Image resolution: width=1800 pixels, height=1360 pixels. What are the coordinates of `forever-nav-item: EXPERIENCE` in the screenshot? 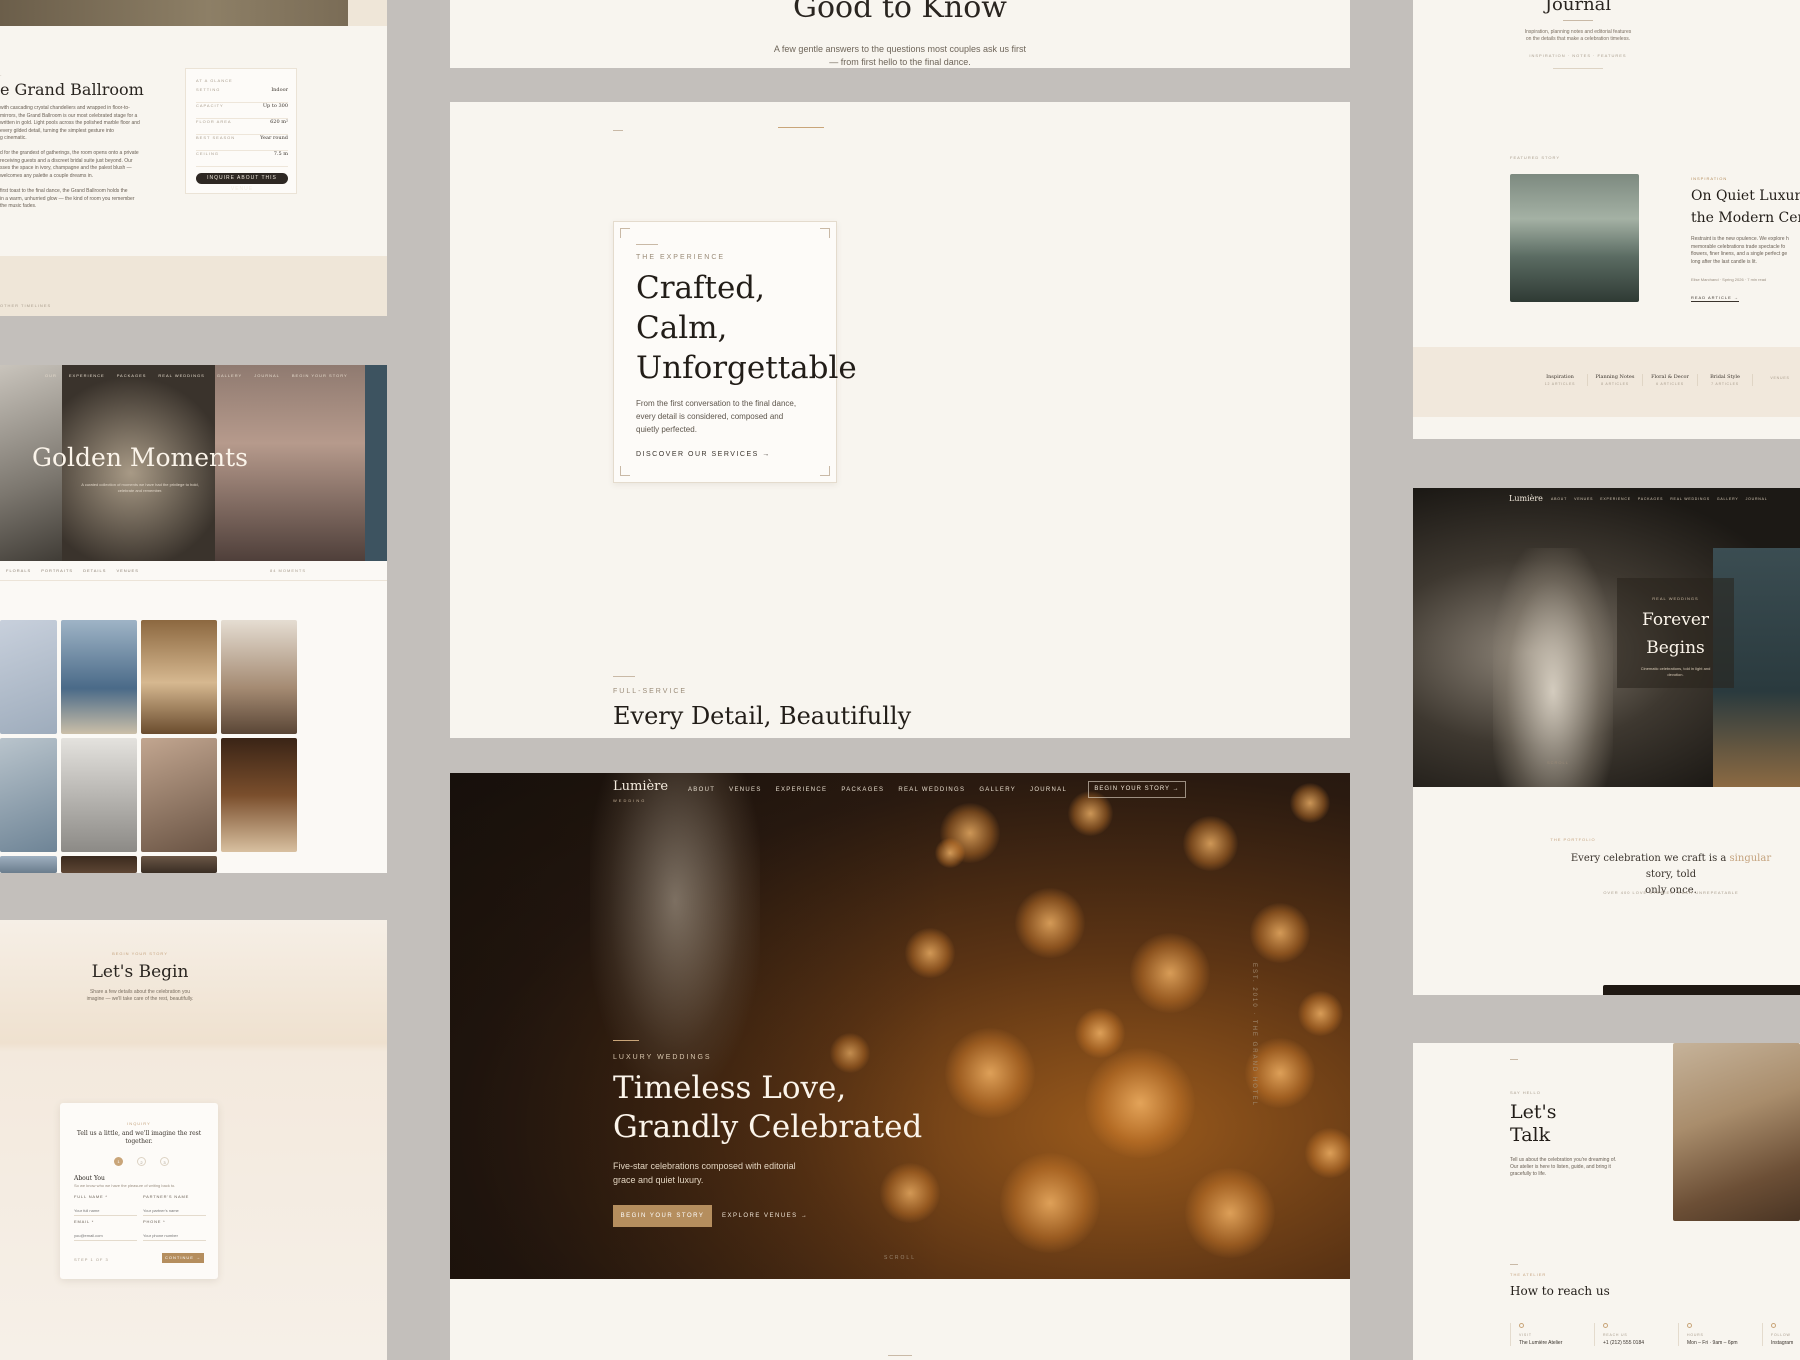 It's located at (1615, 499).